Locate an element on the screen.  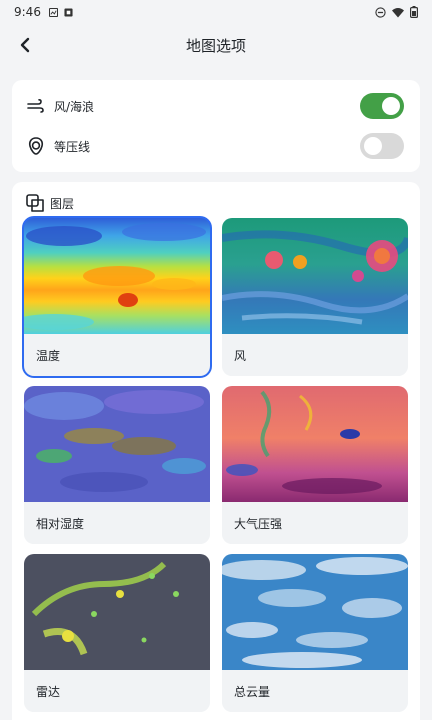
toggle-row-isobars: 等压线 is located at coordinates (216, 146).